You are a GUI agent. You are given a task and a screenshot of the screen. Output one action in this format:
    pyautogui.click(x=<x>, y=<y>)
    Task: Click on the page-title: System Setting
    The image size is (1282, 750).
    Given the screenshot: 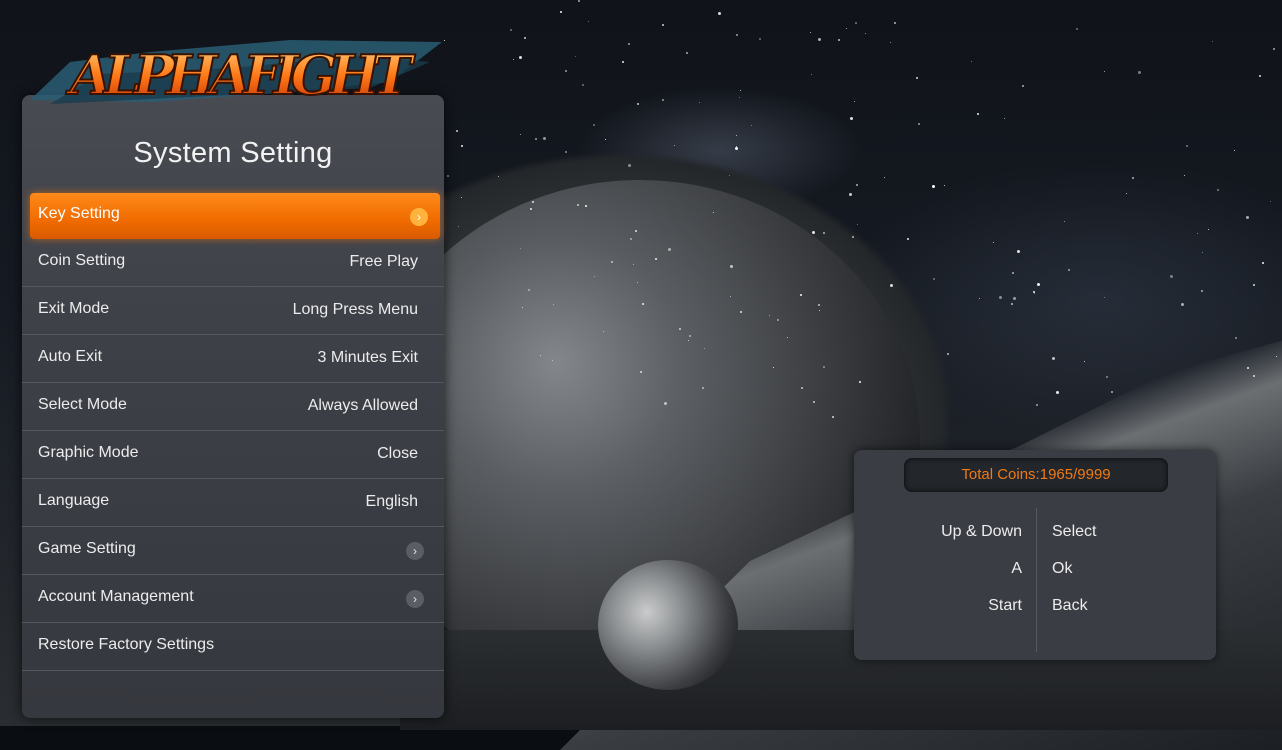 What is the action you would take?
    pyautogui.click(x=233, y=153)
    